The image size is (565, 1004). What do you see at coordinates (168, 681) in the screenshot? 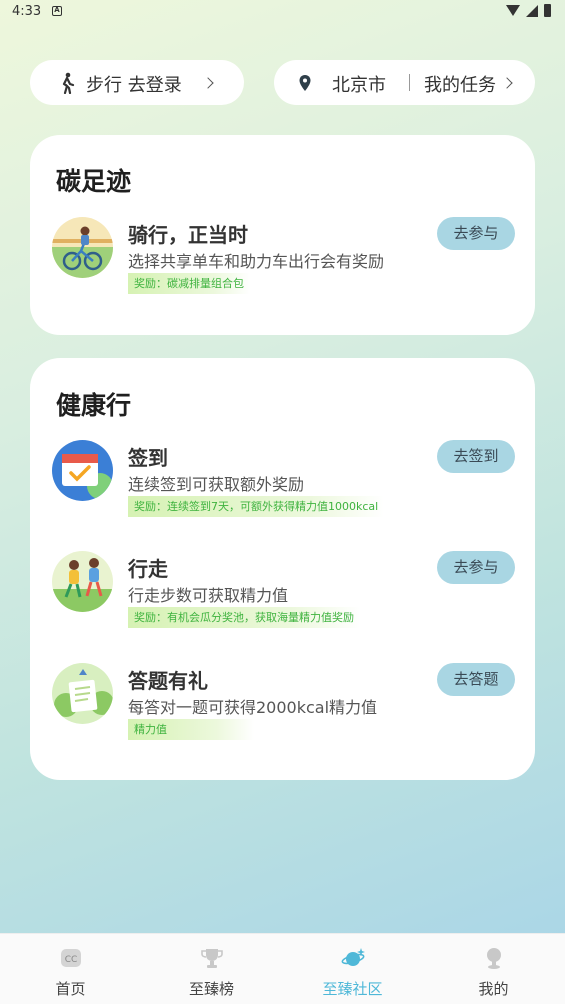
I see `task-name: 答题有礼` at bounding box center [168, 681].